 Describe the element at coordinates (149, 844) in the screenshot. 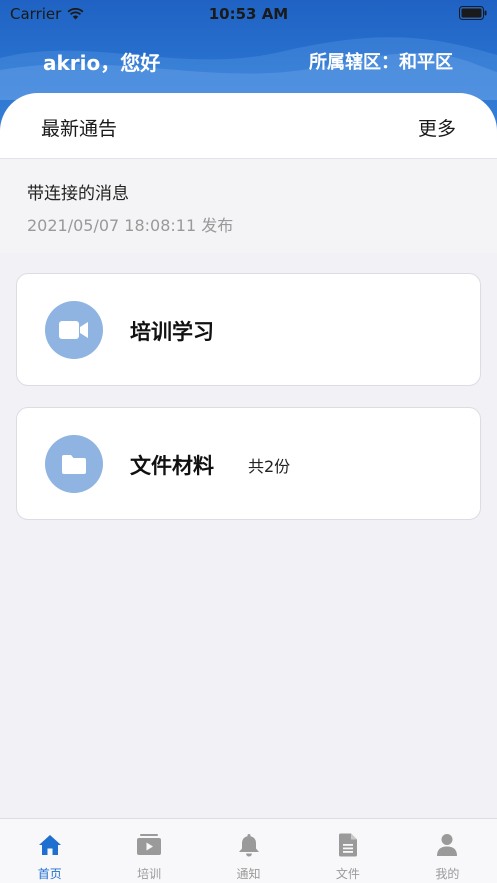

I see `video-play-icon` at that location.